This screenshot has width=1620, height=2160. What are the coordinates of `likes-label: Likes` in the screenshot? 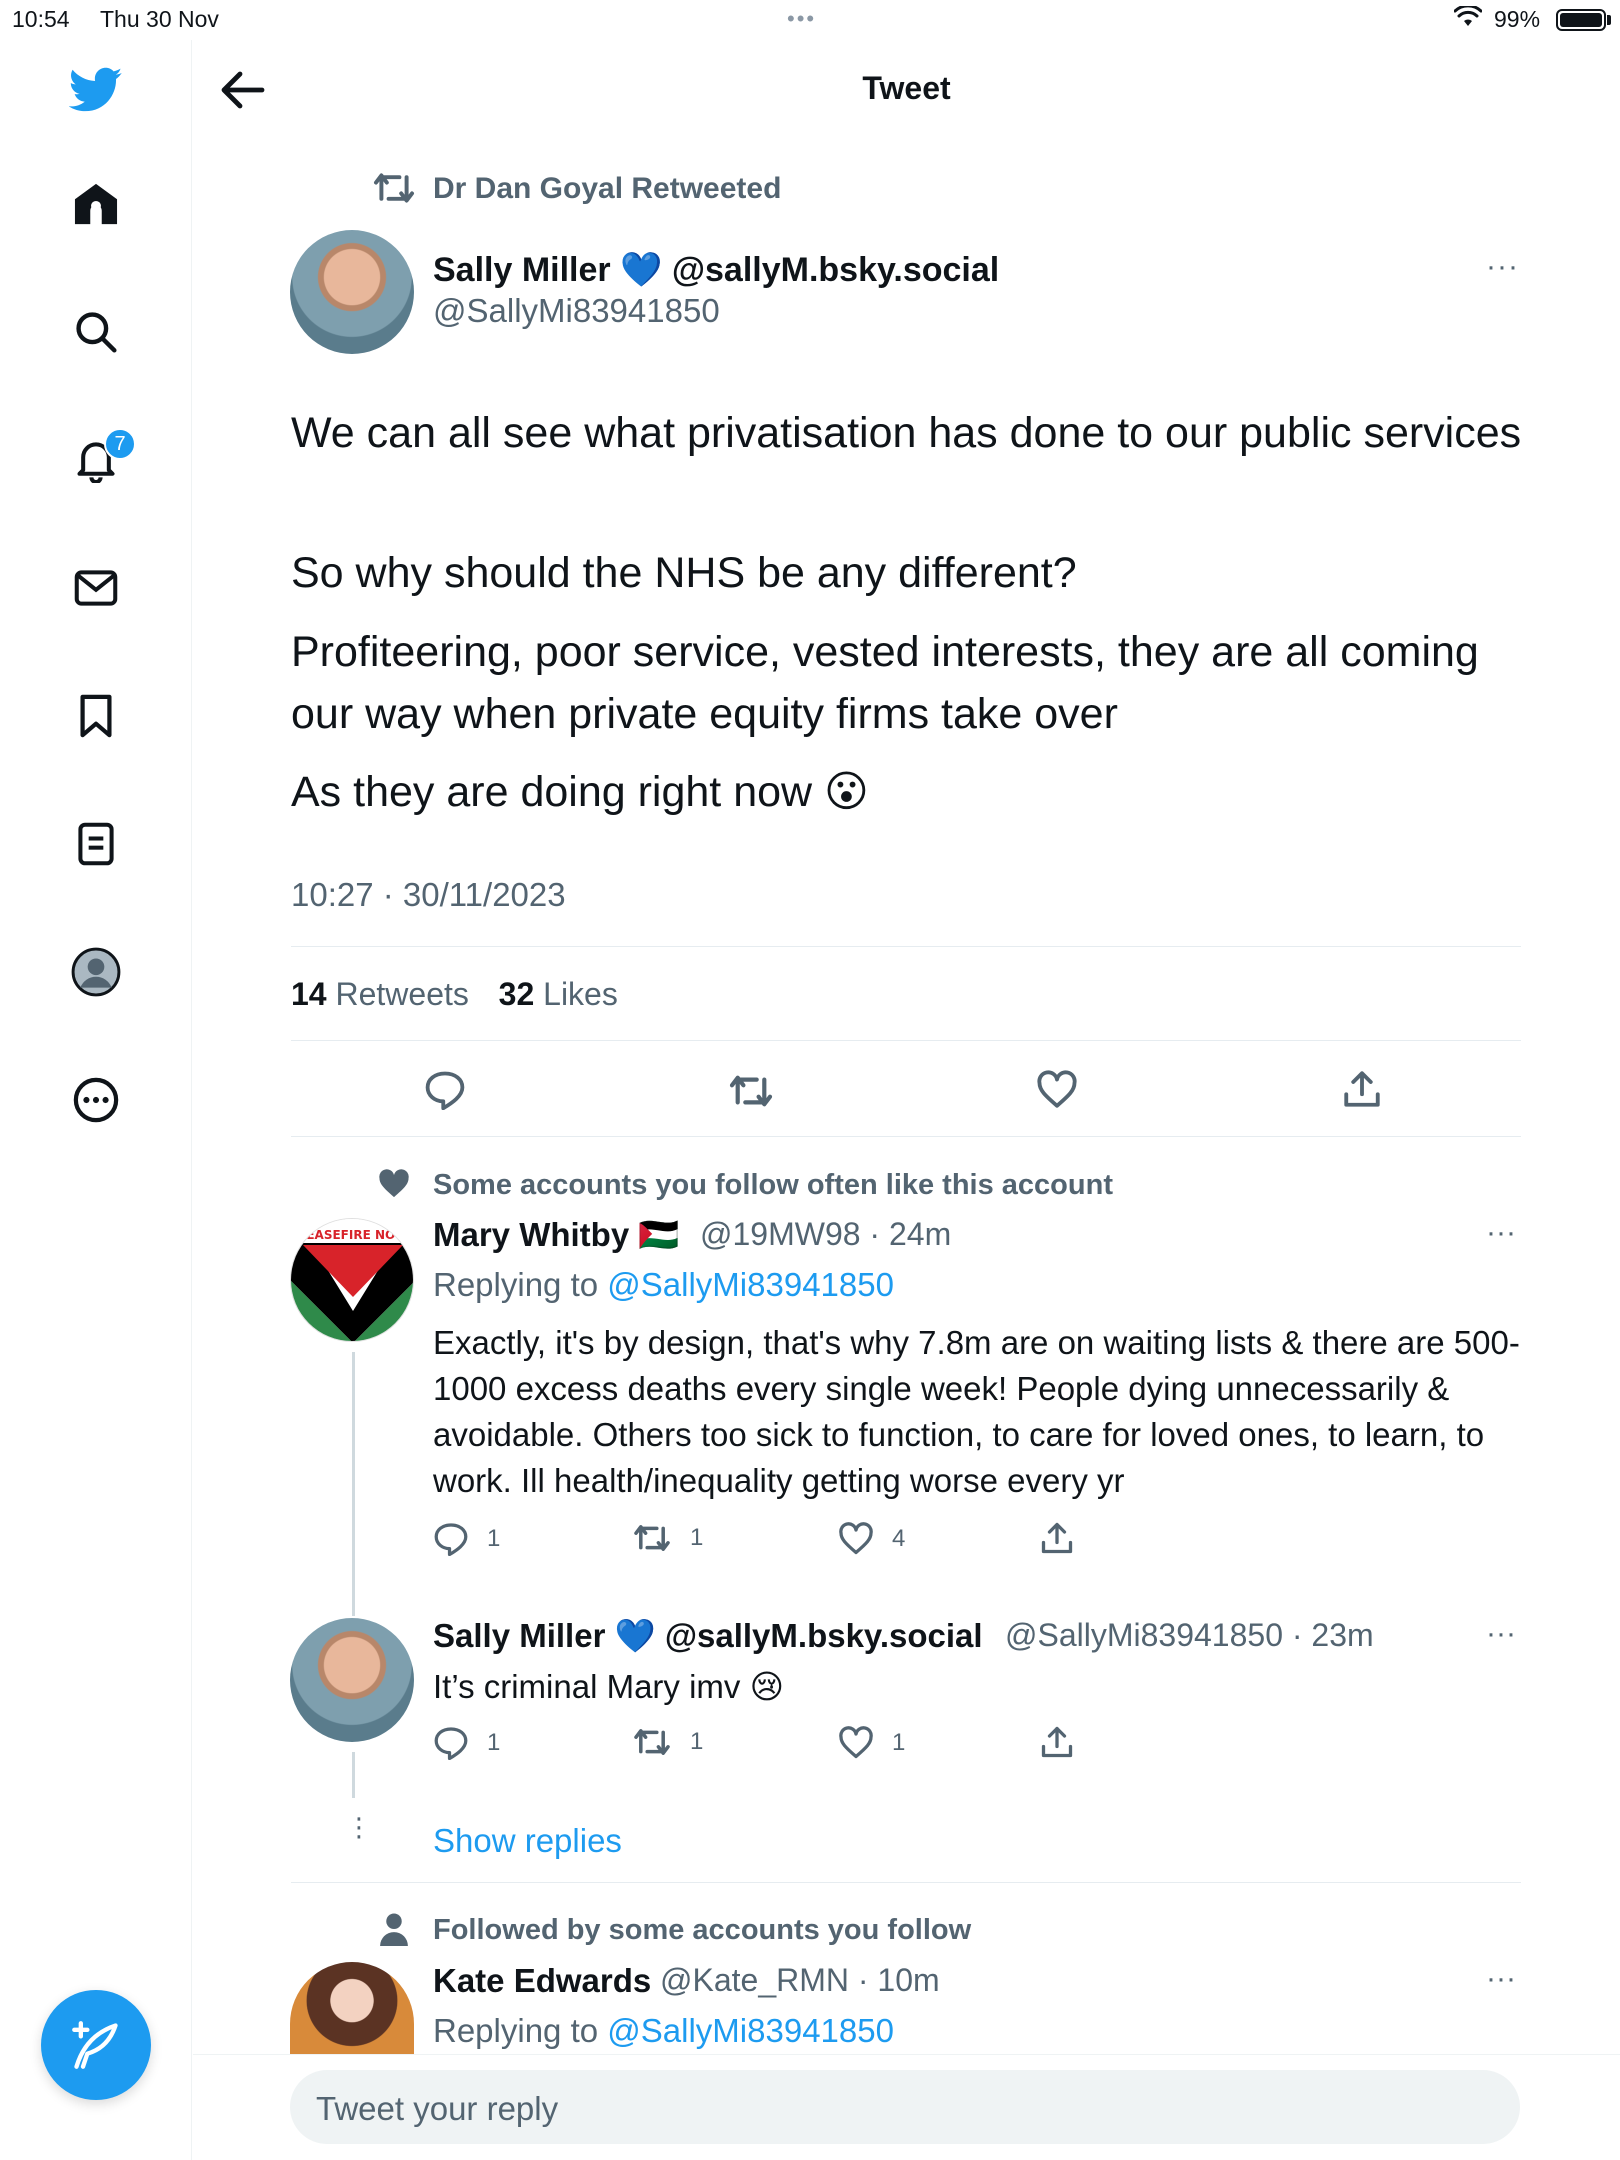 It's located at (580, 994).